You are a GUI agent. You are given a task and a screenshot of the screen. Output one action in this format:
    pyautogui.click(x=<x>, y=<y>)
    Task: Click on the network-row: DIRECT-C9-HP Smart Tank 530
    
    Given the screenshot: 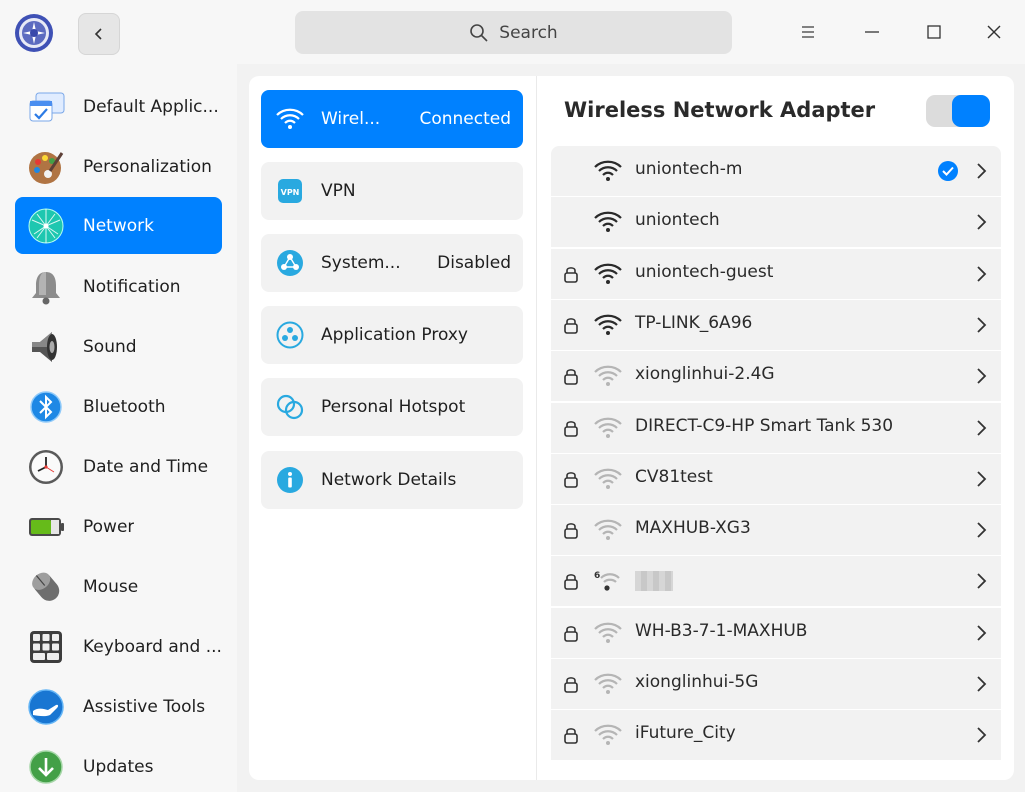 What is the action you would take?
    pyautogui.click(x=776, y=428)
    